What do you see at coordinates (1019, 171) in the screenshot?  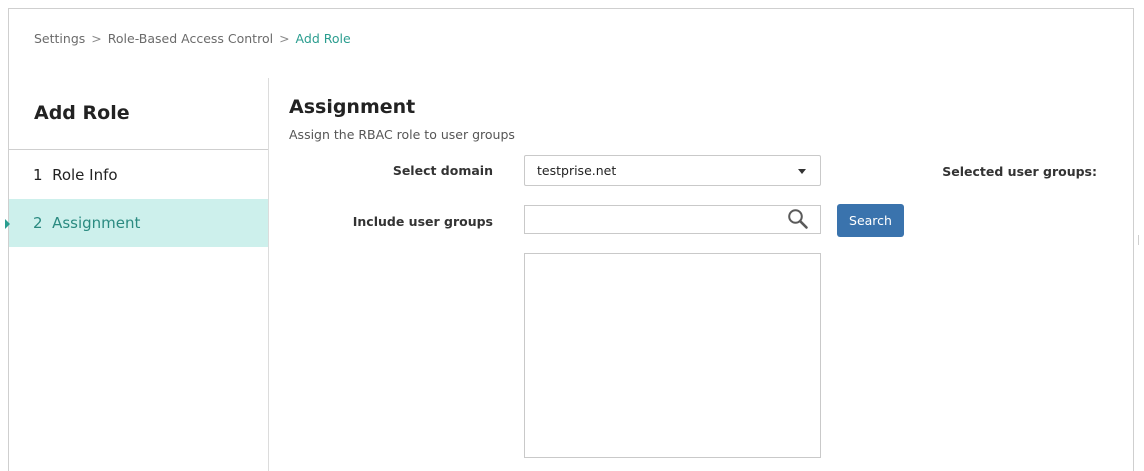 I see `selected-user-groups-label: Selected user groups:` at bounding box center [1019, 171].